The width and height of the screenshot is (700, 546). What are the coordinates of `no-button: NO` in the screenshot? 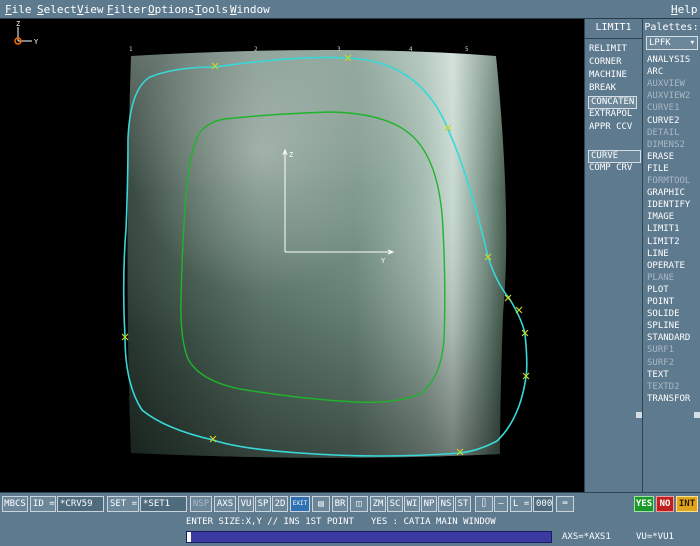 It's located at (665, 504).